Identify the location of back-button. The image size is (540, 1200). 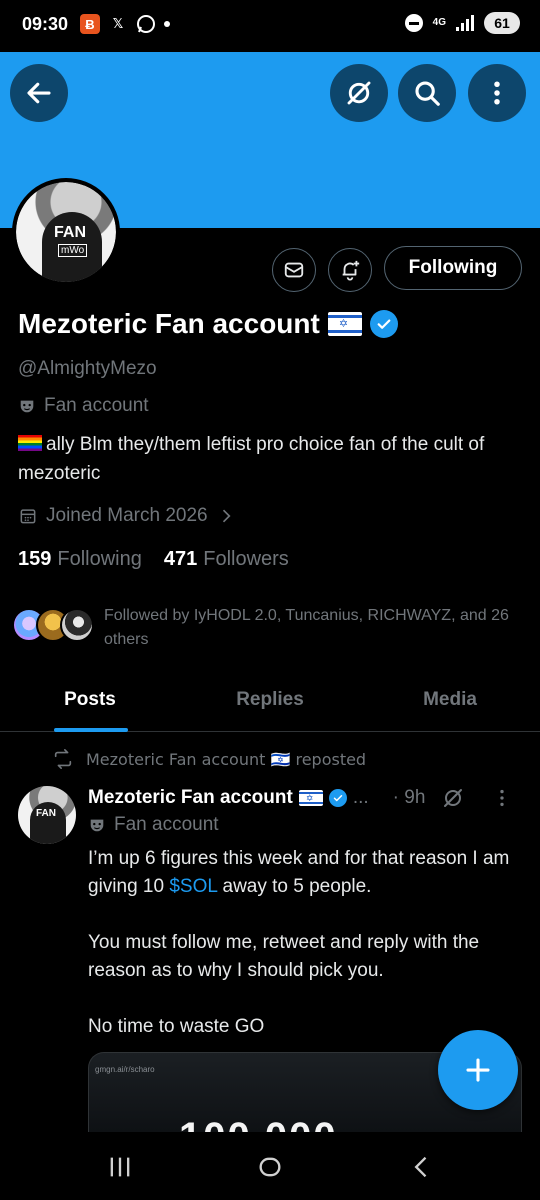
(39, 93).